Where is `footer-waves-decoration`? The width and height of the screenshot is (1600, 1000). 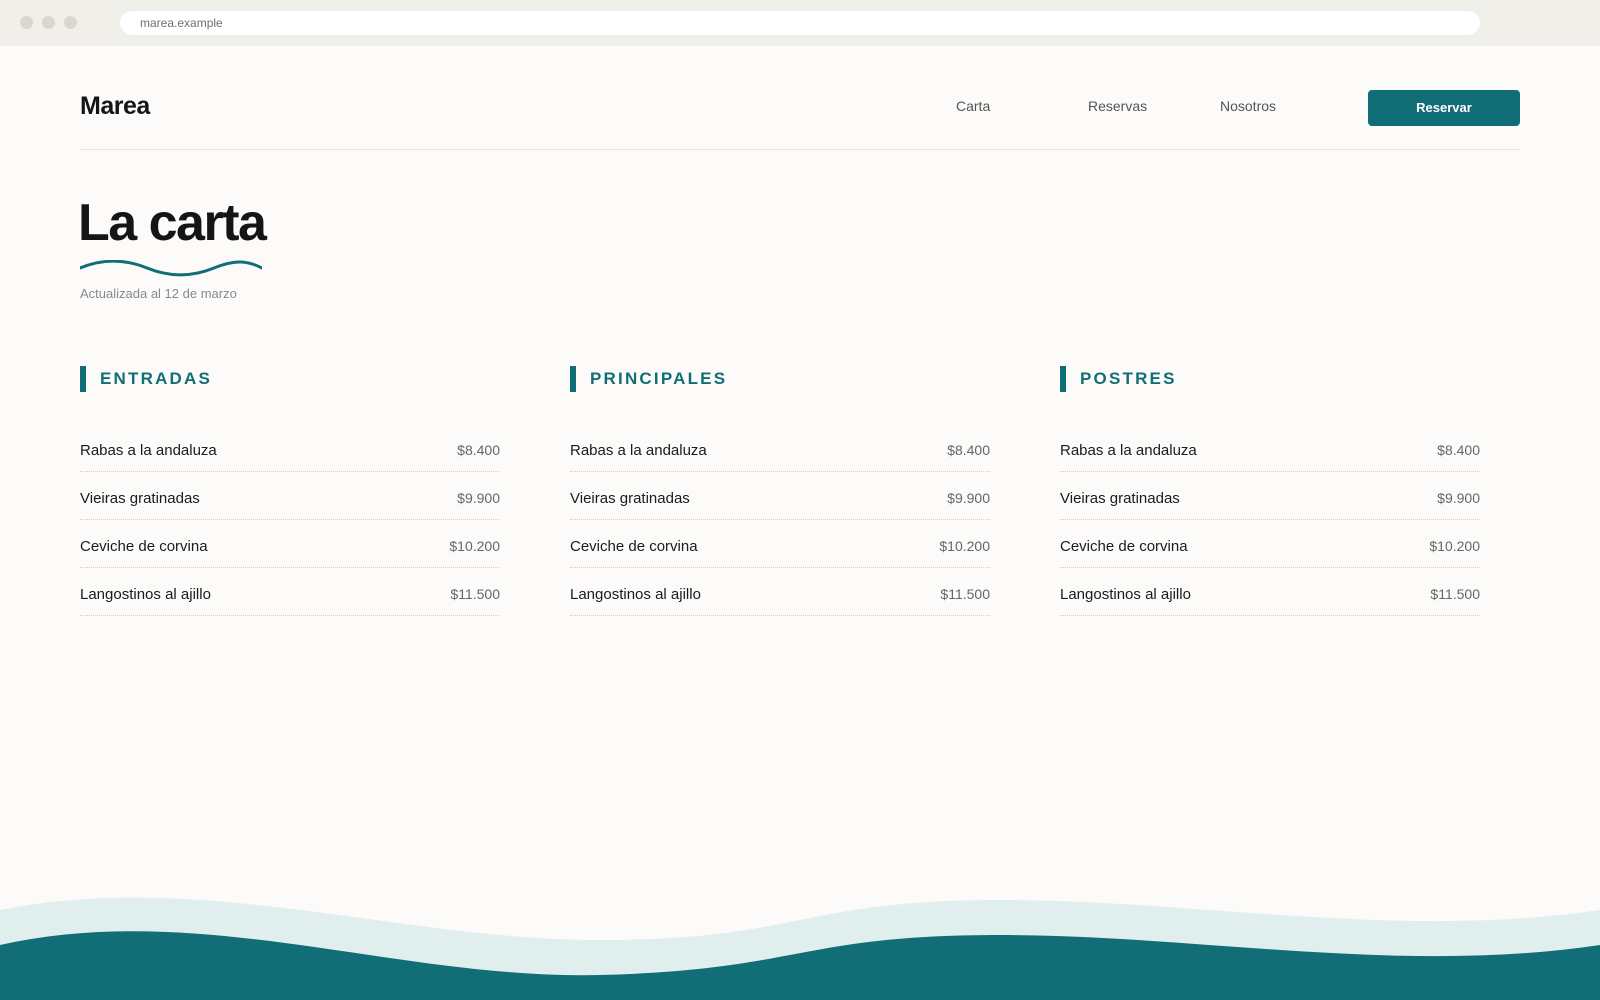 footer-waves-decoration is located at coordinates (800, 948).